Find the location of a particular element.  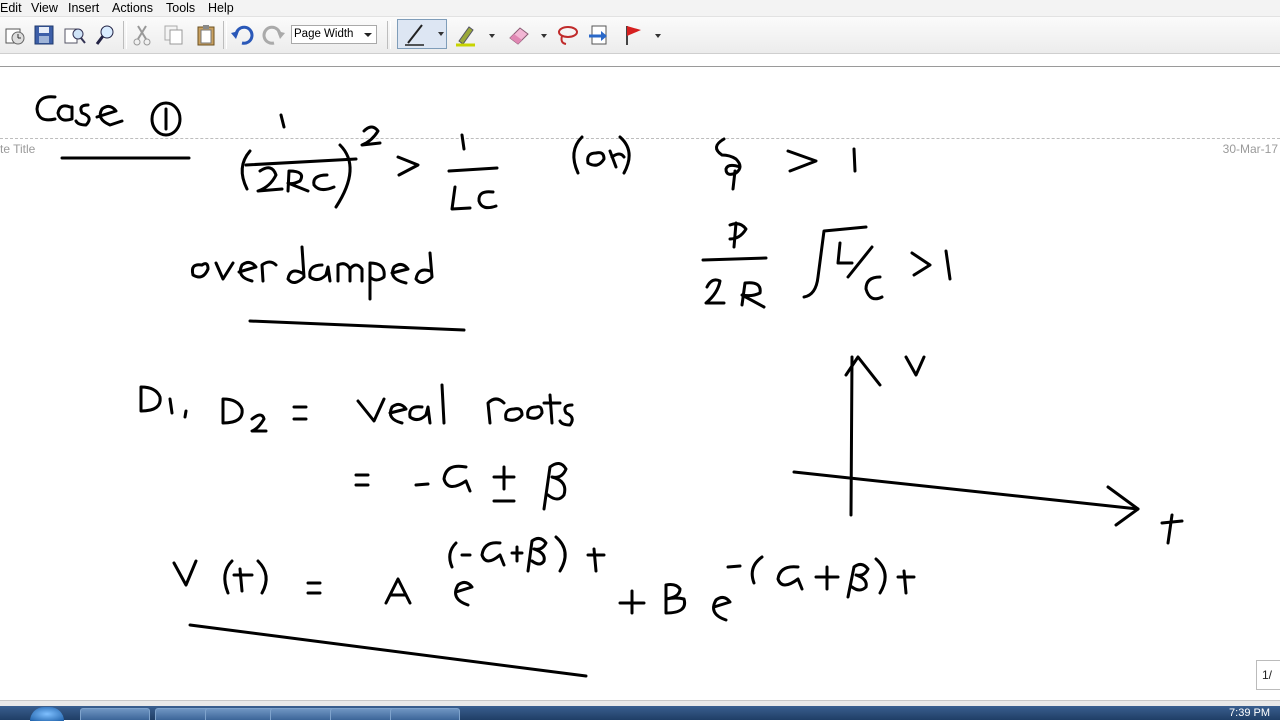

menu-edit: Edit is located at coordinates (11, 8).